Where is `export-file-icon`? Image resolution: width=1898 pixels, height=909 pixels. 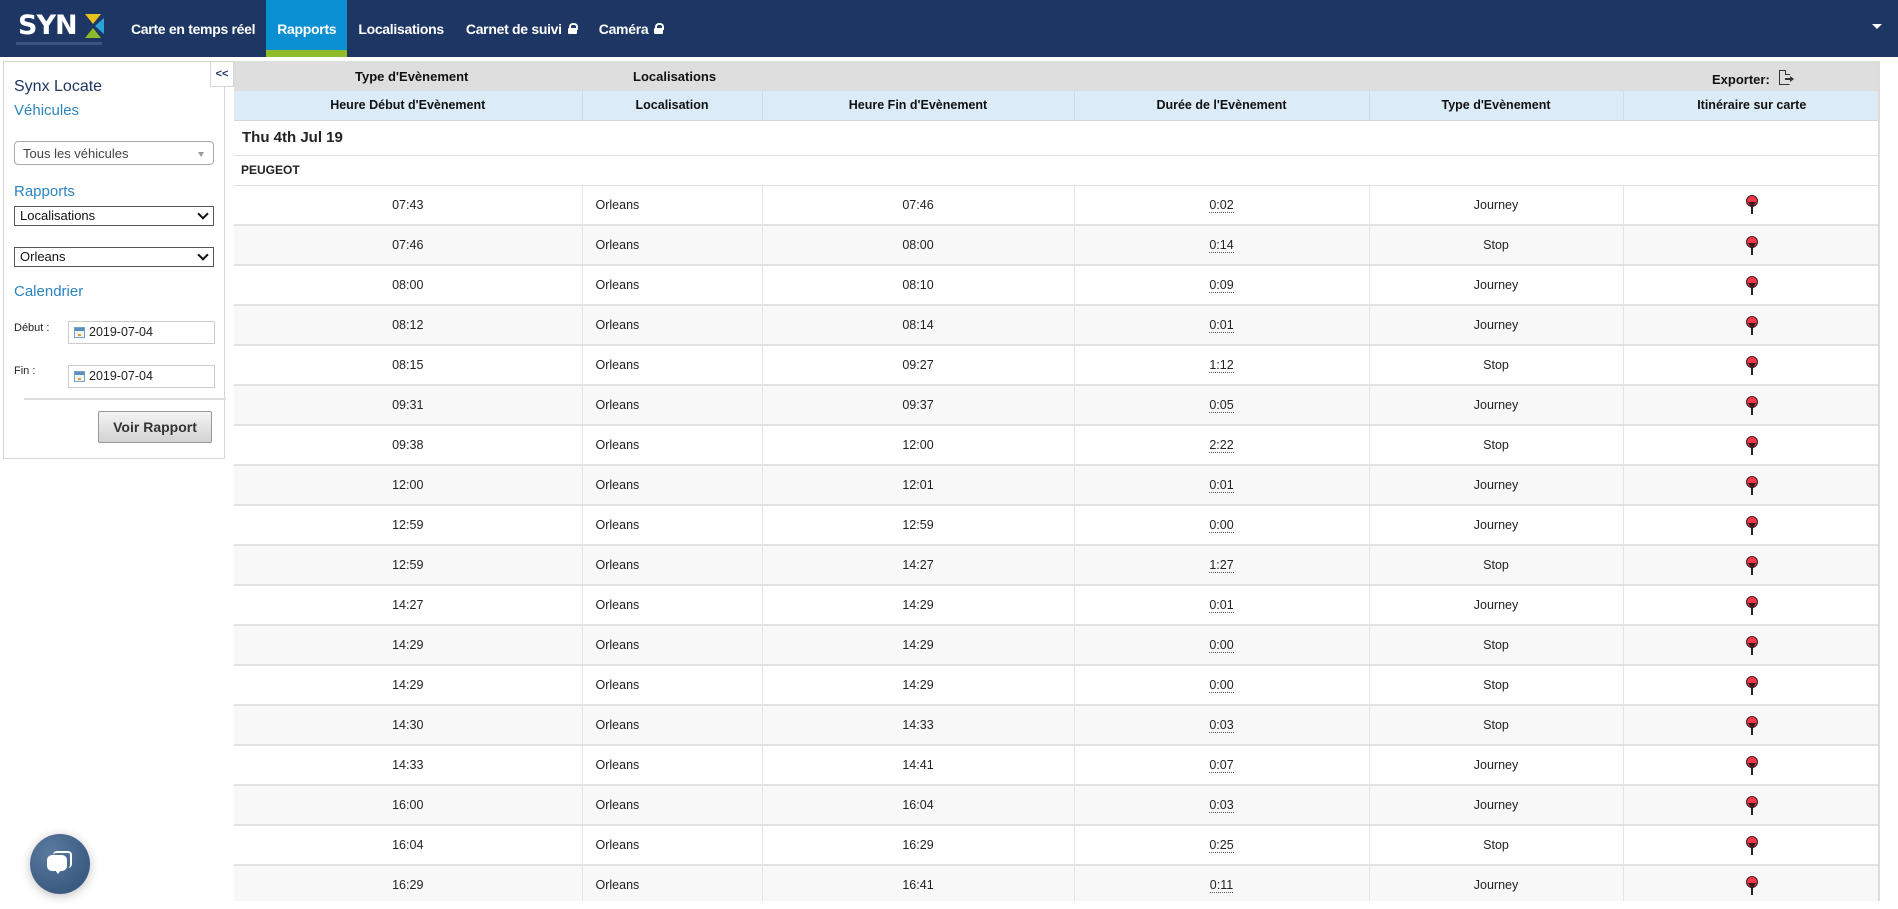
export-file-icon is located at coordinates (1787, 78).